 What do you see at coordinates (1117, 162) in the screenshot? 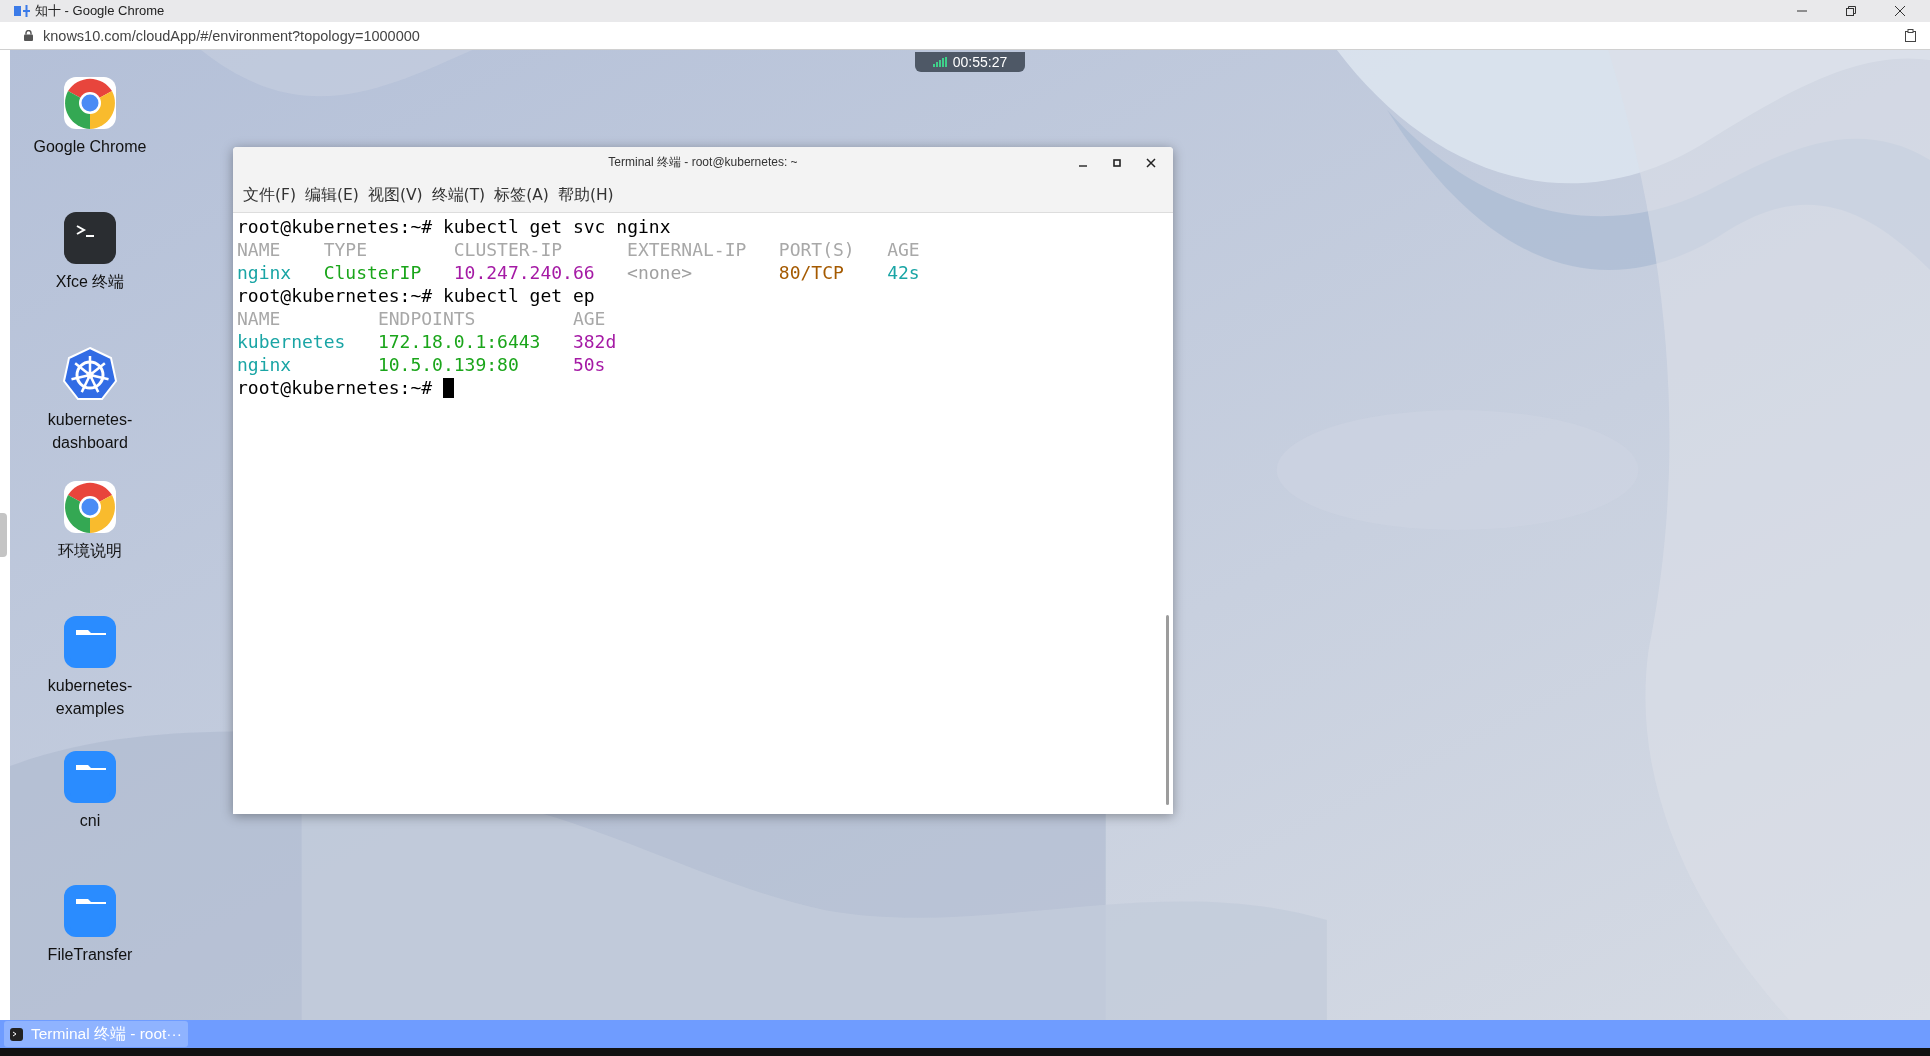
I see `maximize-icon` at bounding box center [1117, 162].